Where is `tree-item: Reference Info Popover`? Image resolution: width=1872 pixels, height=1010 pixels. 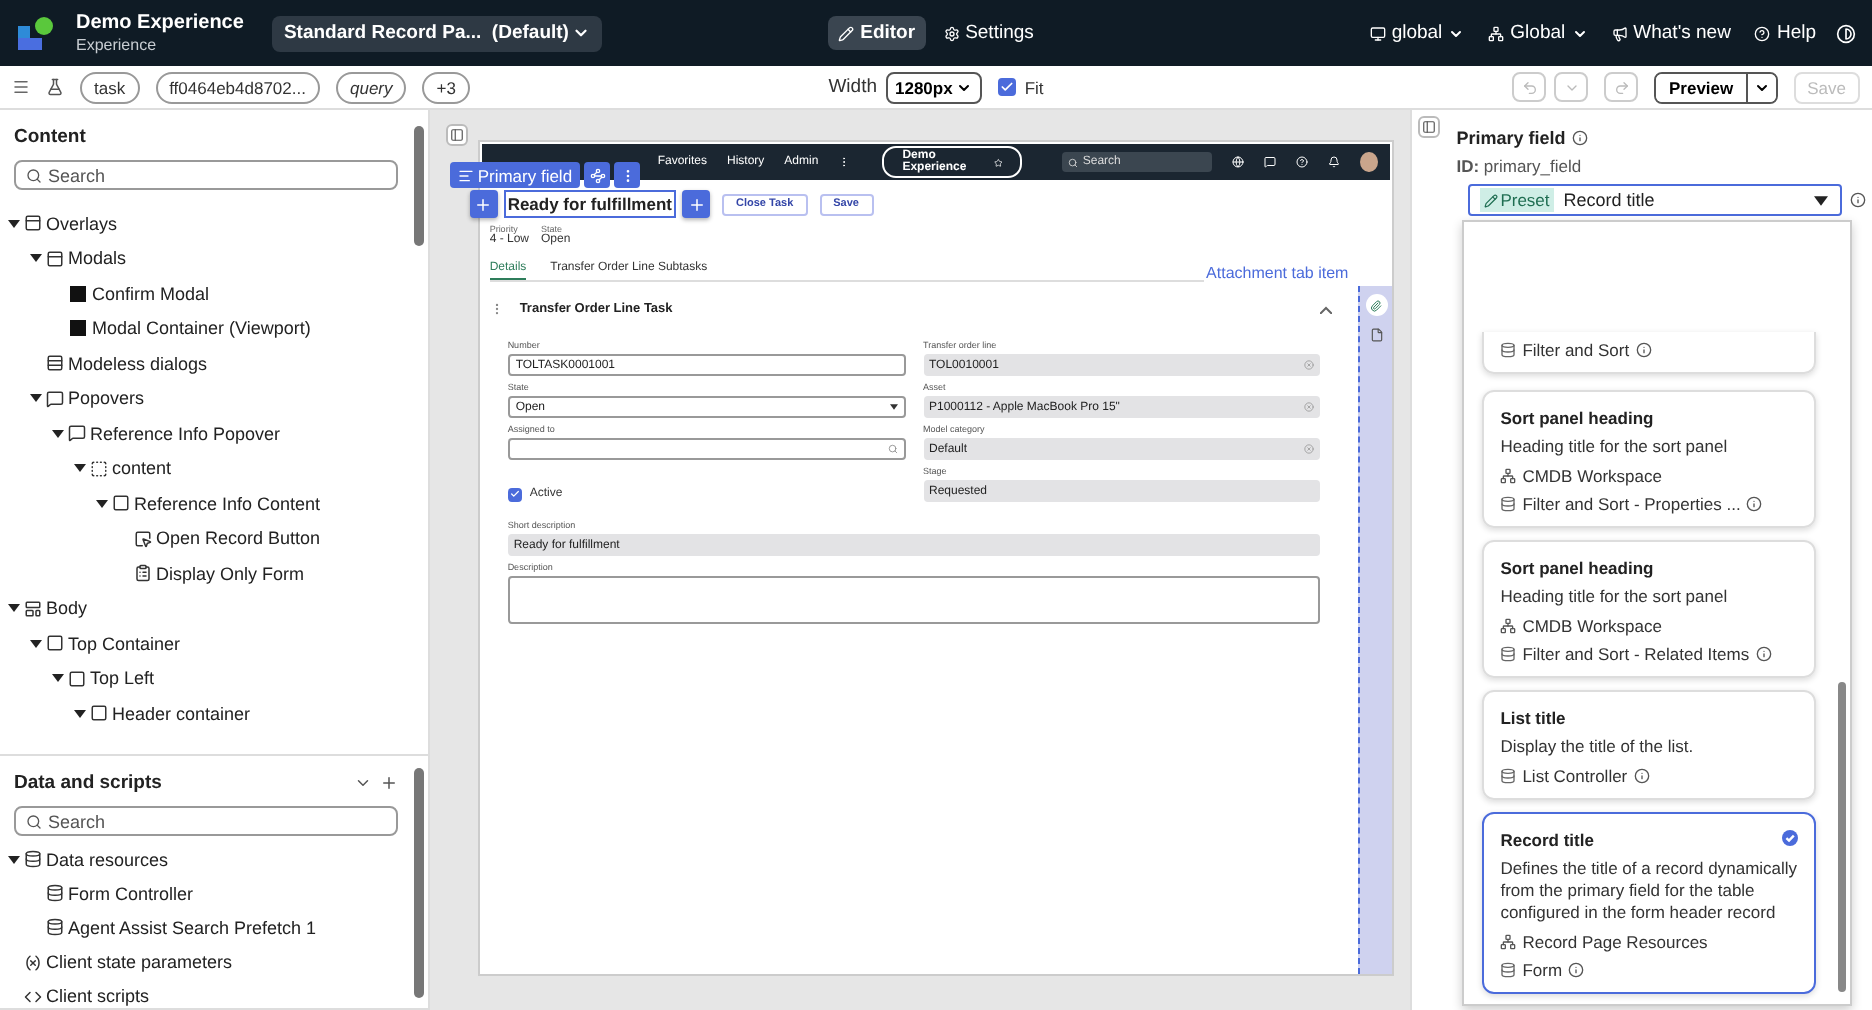
tree-item: Reference Info Popover is located at coordinates (185, 433).